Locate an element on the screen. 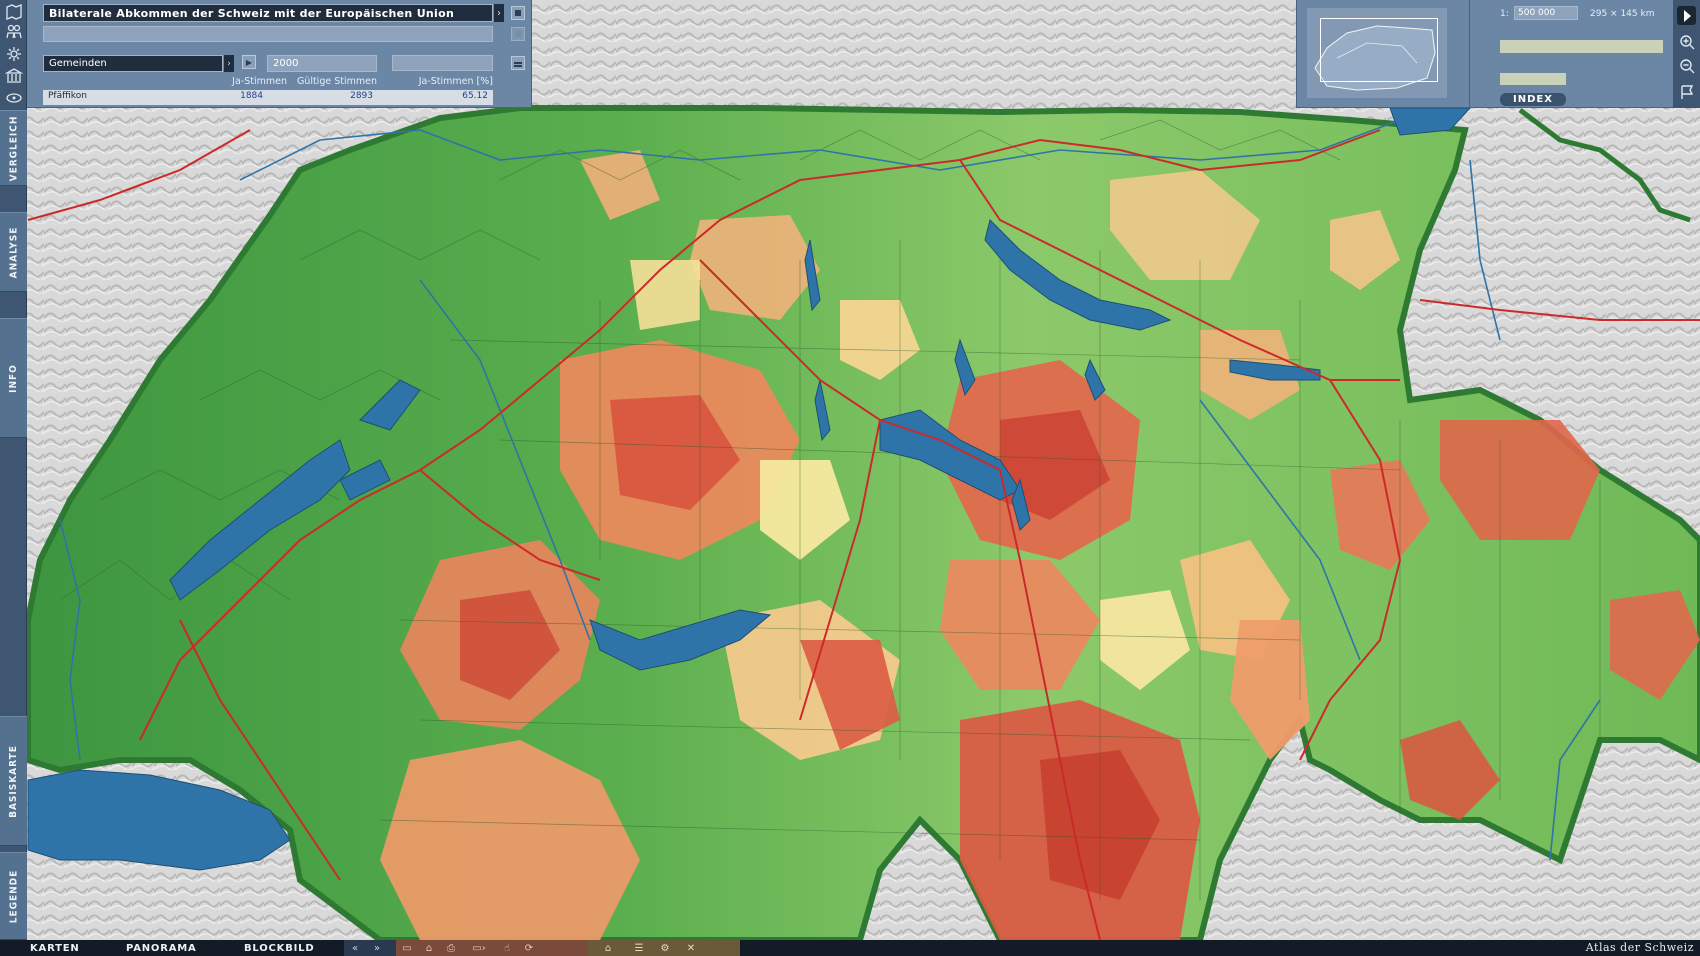 Image resolution: width=1700 pixels, height=956 pixels. forward-icon: » is located at coordinates (377, 948).